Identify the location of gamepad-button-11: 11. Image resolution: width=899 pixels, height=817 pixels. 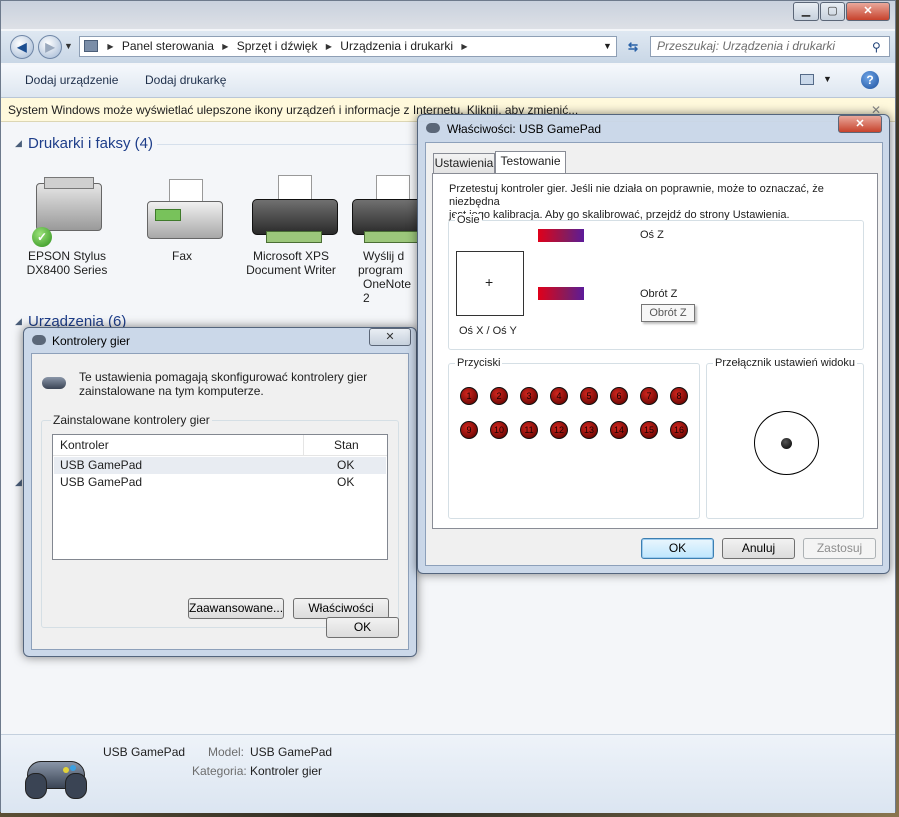
(529, 430).